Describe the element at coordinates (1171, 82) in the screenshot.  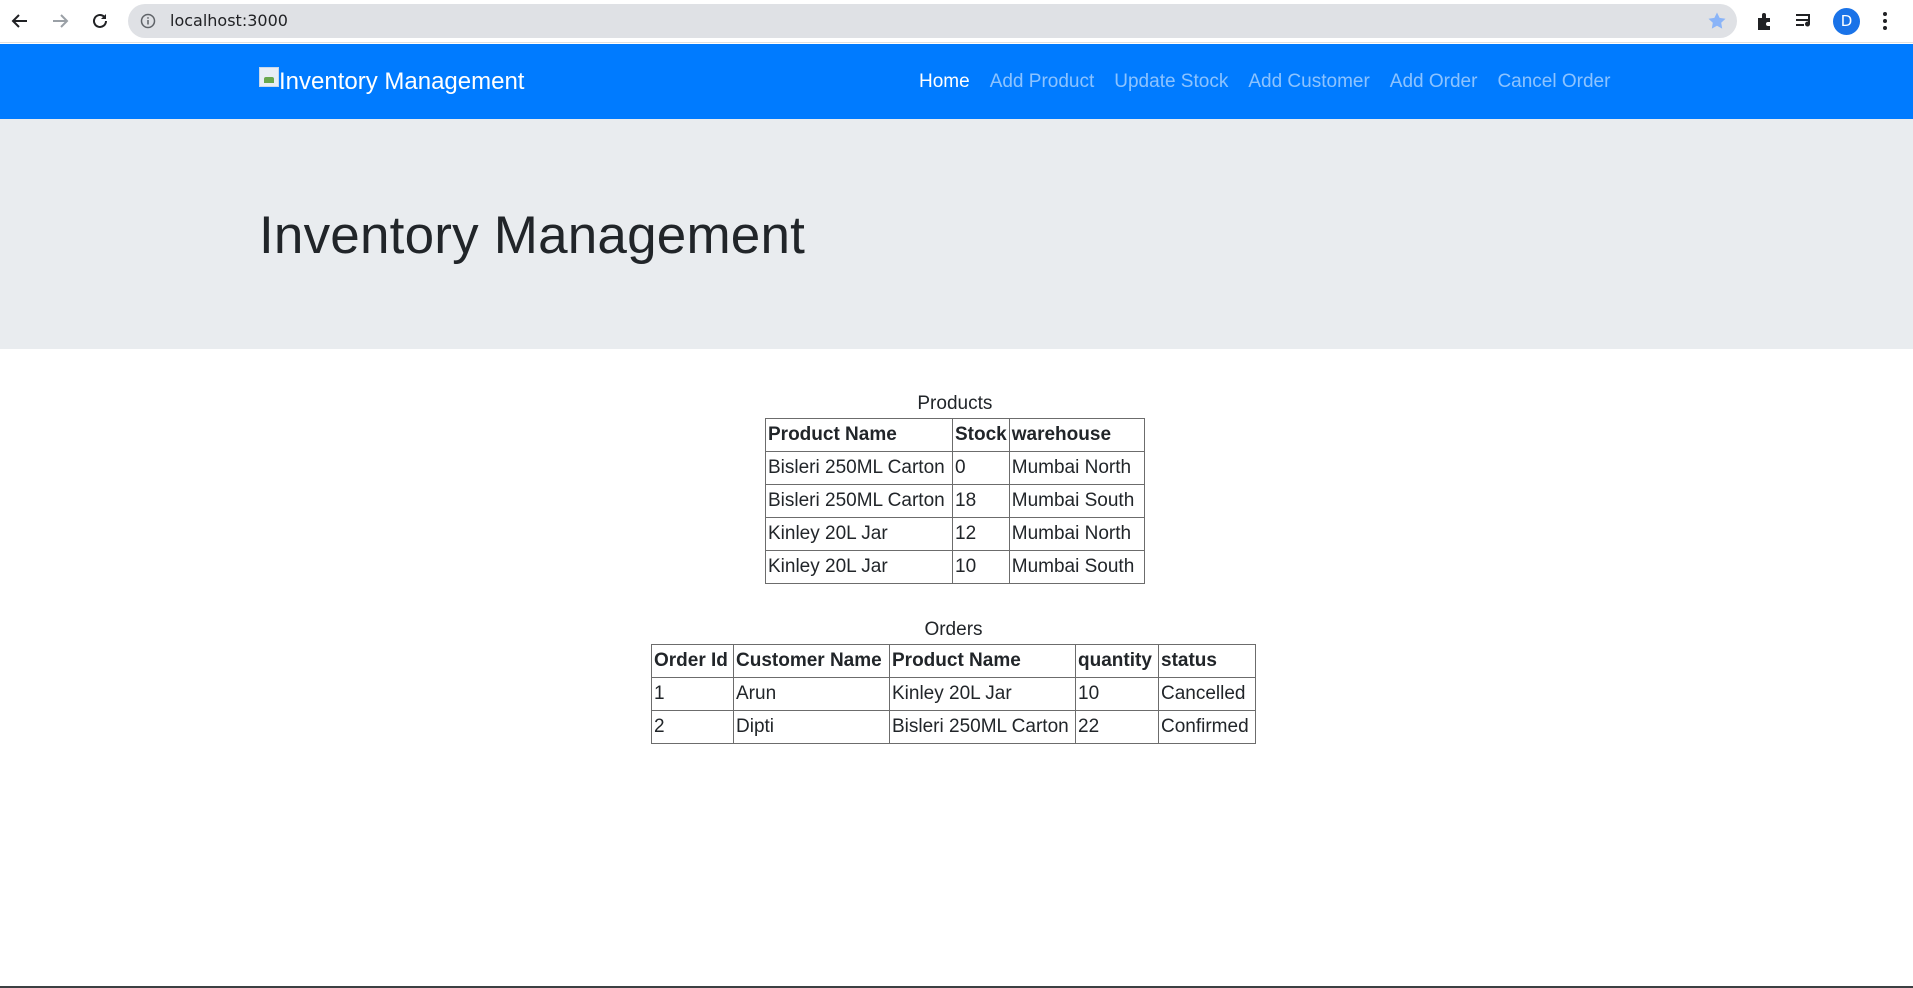
I see `nav-link-update-stock: Update Stock` at that location.